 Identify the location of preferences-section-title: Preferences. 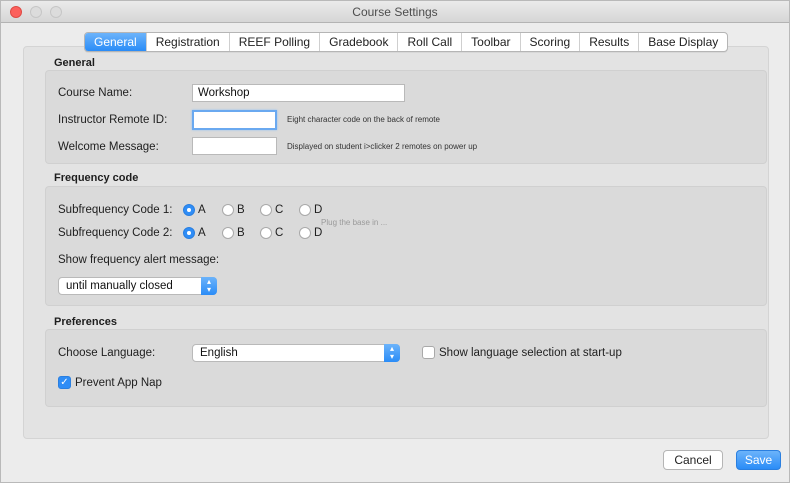
(85, 322).